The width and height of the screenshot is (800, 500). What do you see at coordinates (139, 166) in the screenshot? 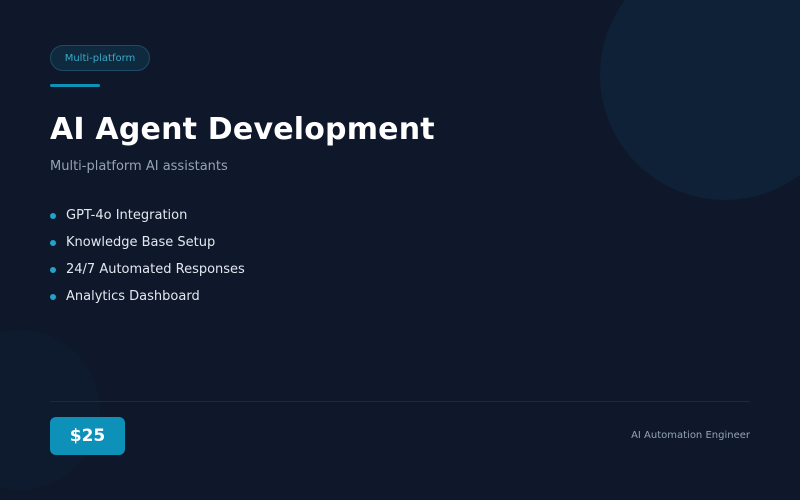
I see `service-subtitle: Multi-platform AI assistants` at bounding box center [139, 166].